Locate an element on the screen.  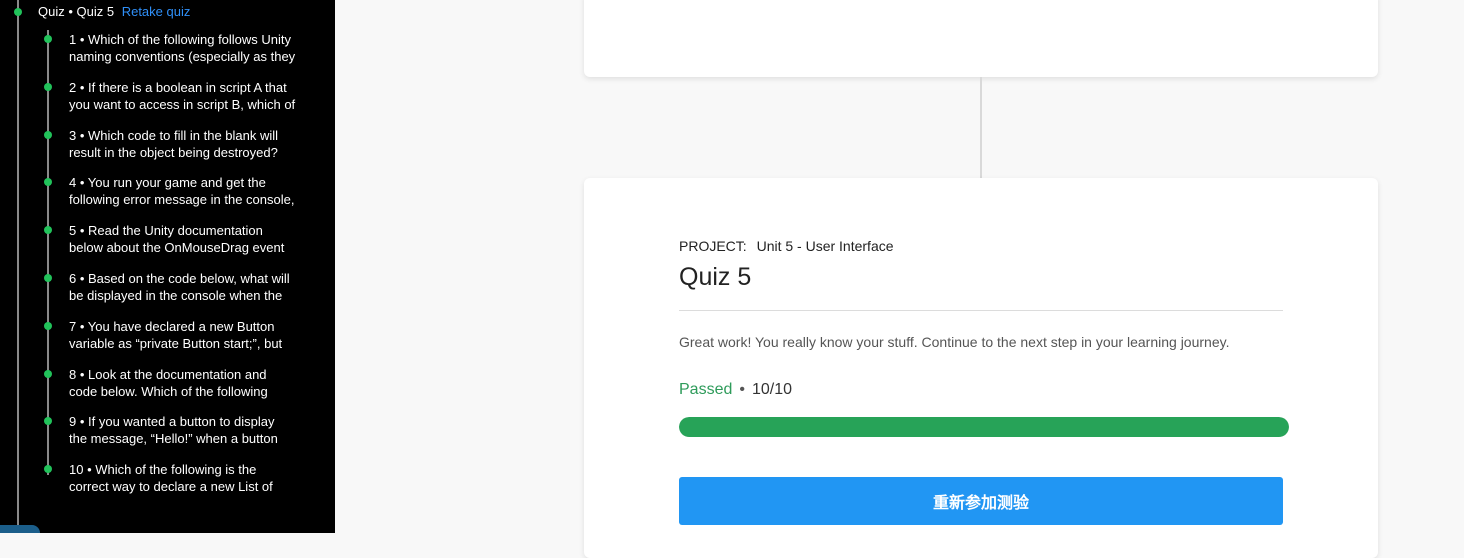
question-text-line: 4 • You run your game and get the is located at coordinates (167, 182).